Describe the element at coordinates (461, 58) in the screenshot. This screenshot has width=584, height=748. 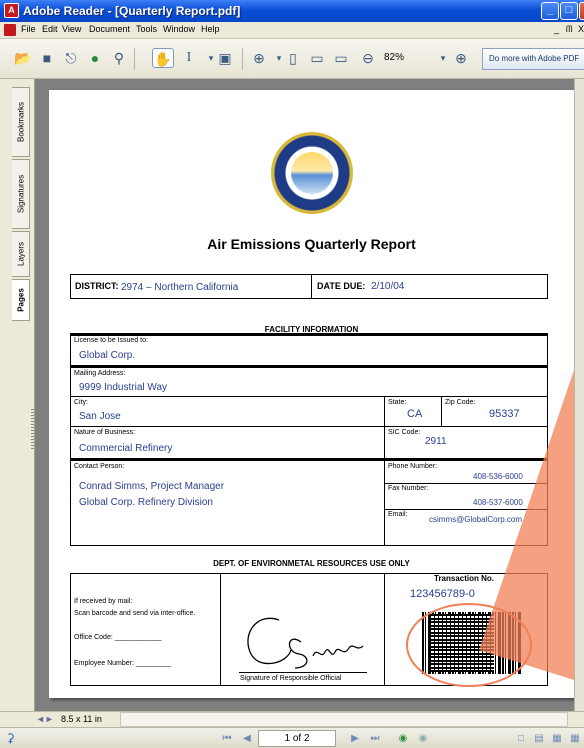
I see `zoom-in-plus-icon: ⊕` at that location.